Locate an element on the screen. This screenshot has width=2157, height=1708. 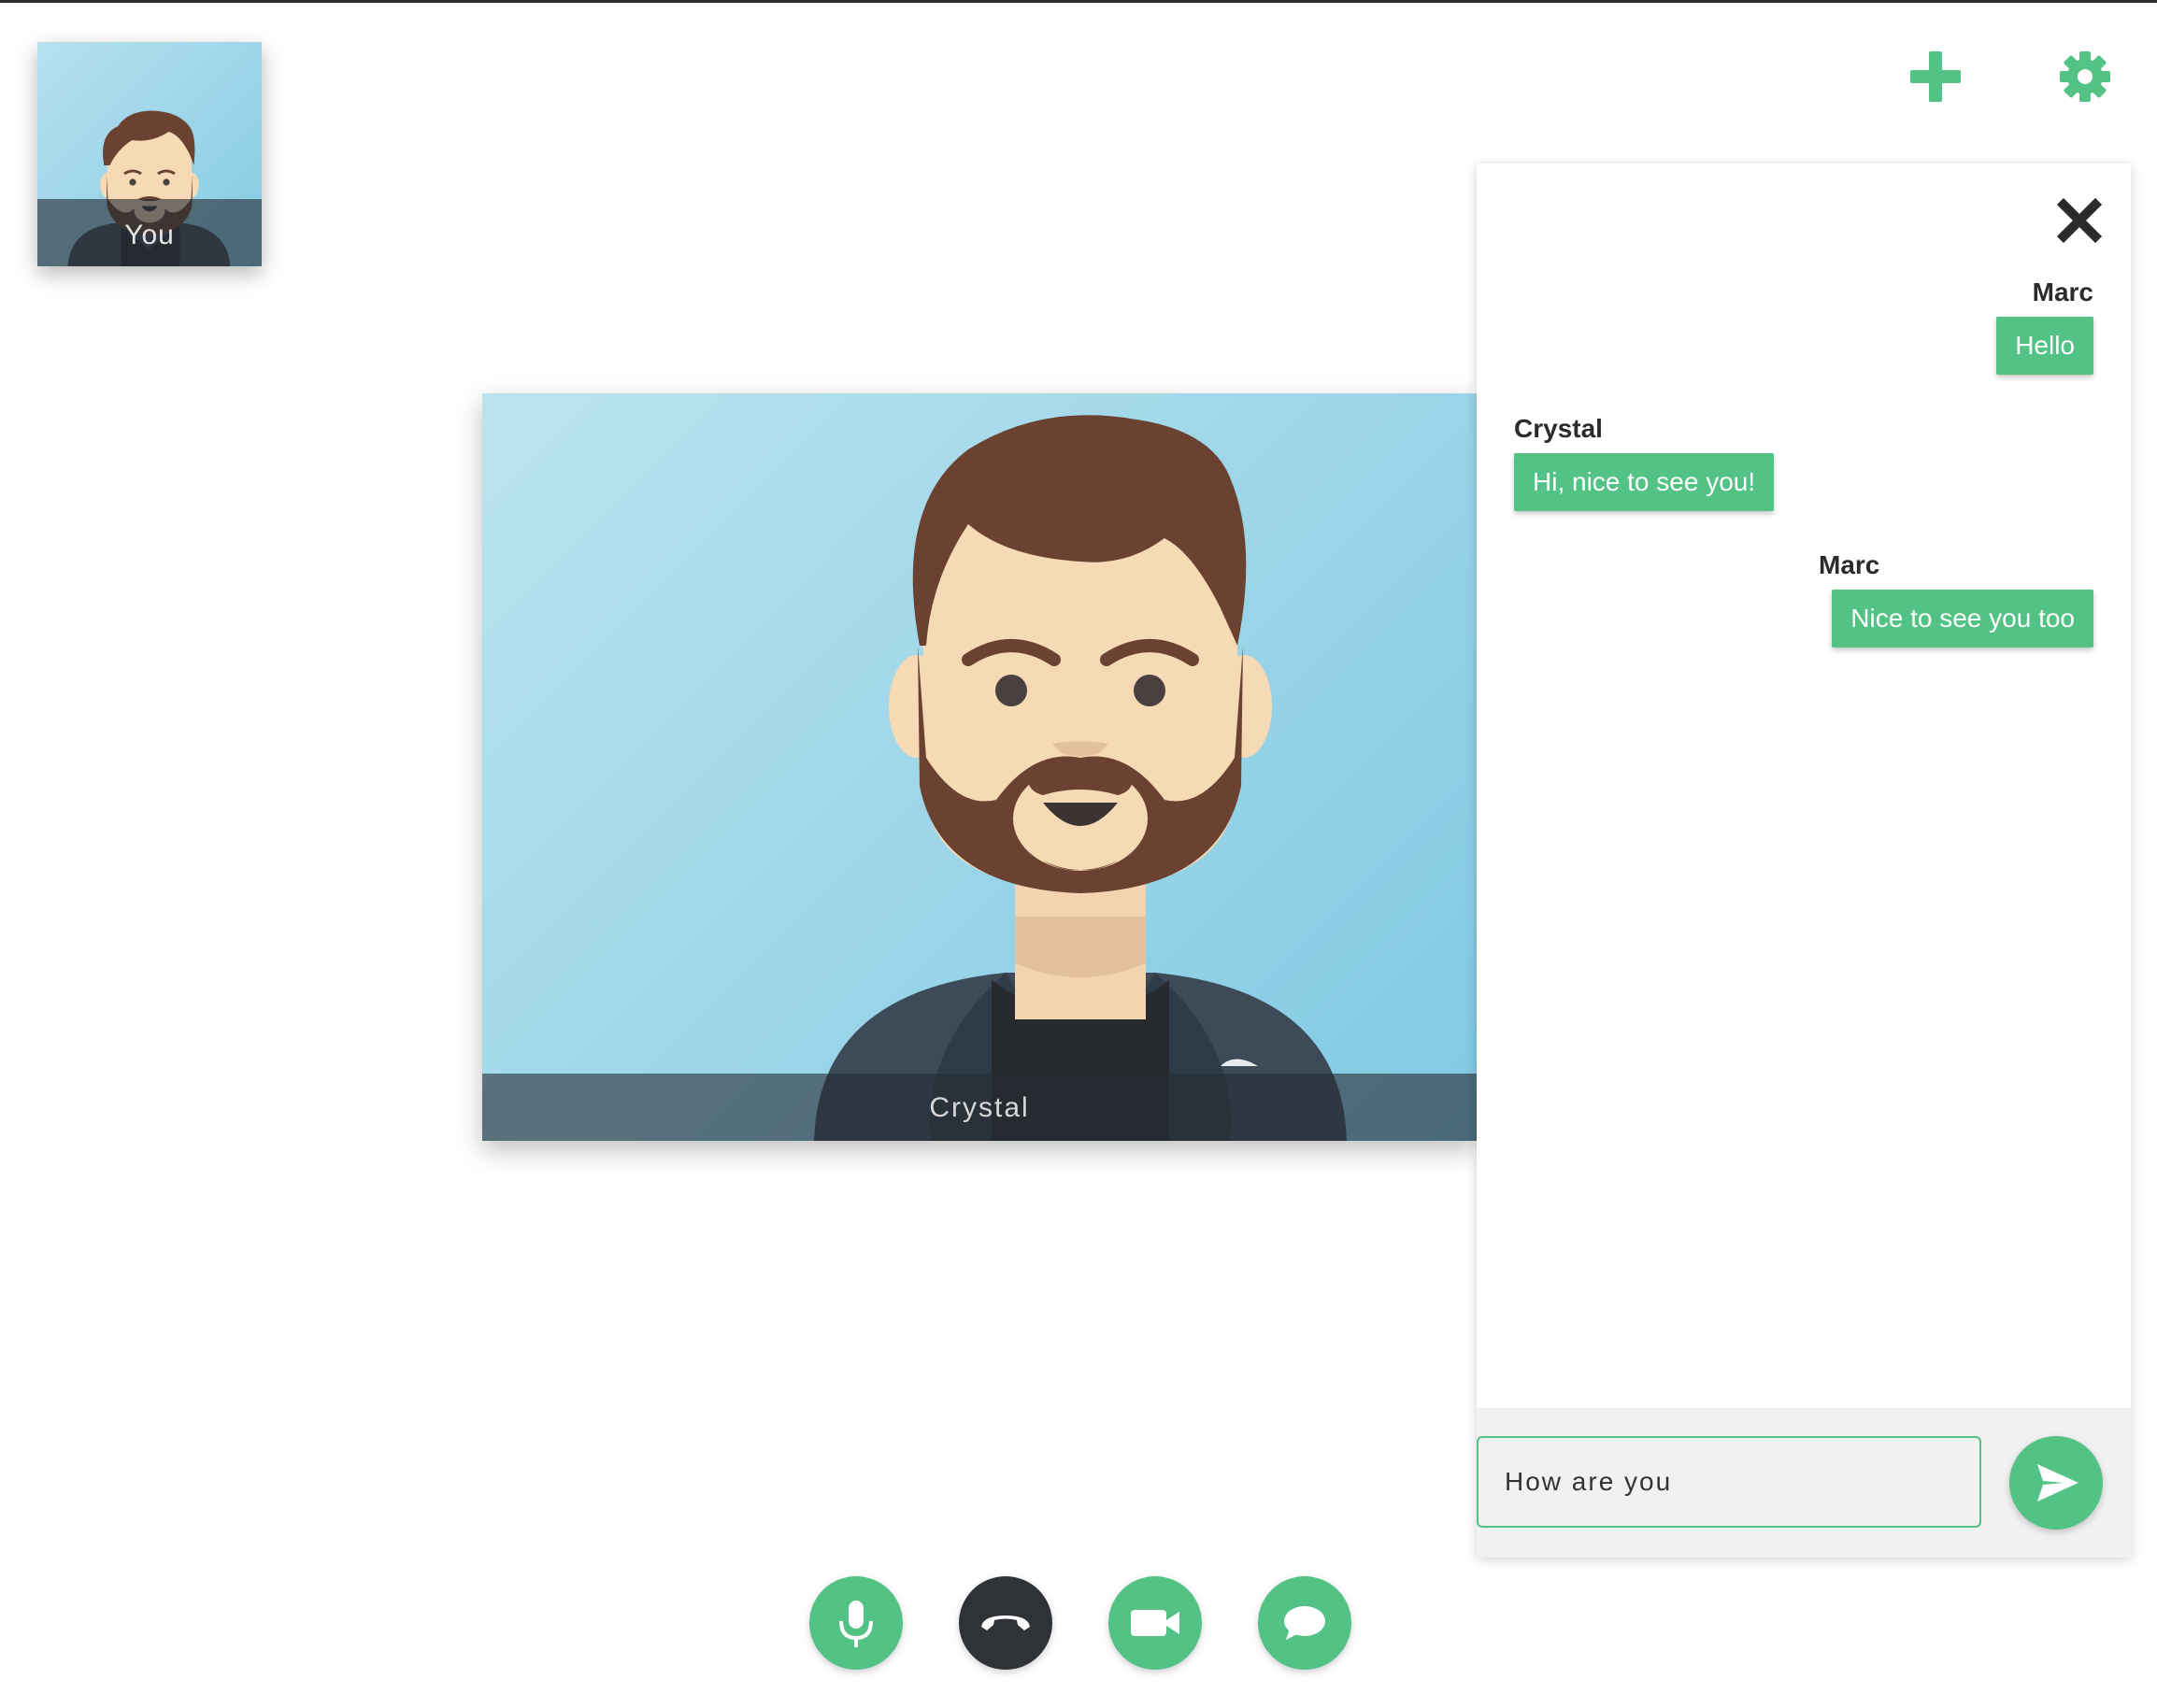
settings-button is located at coordinates (2085, 77).